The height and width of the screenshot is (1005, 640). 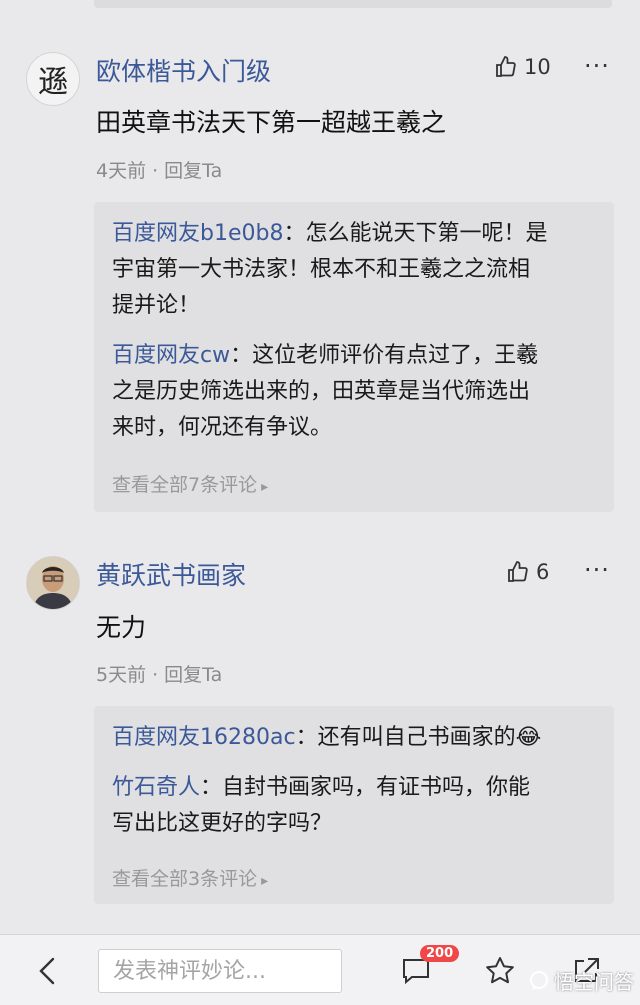 I want to click on chevron-left-icon, so click(x=47, y=971).